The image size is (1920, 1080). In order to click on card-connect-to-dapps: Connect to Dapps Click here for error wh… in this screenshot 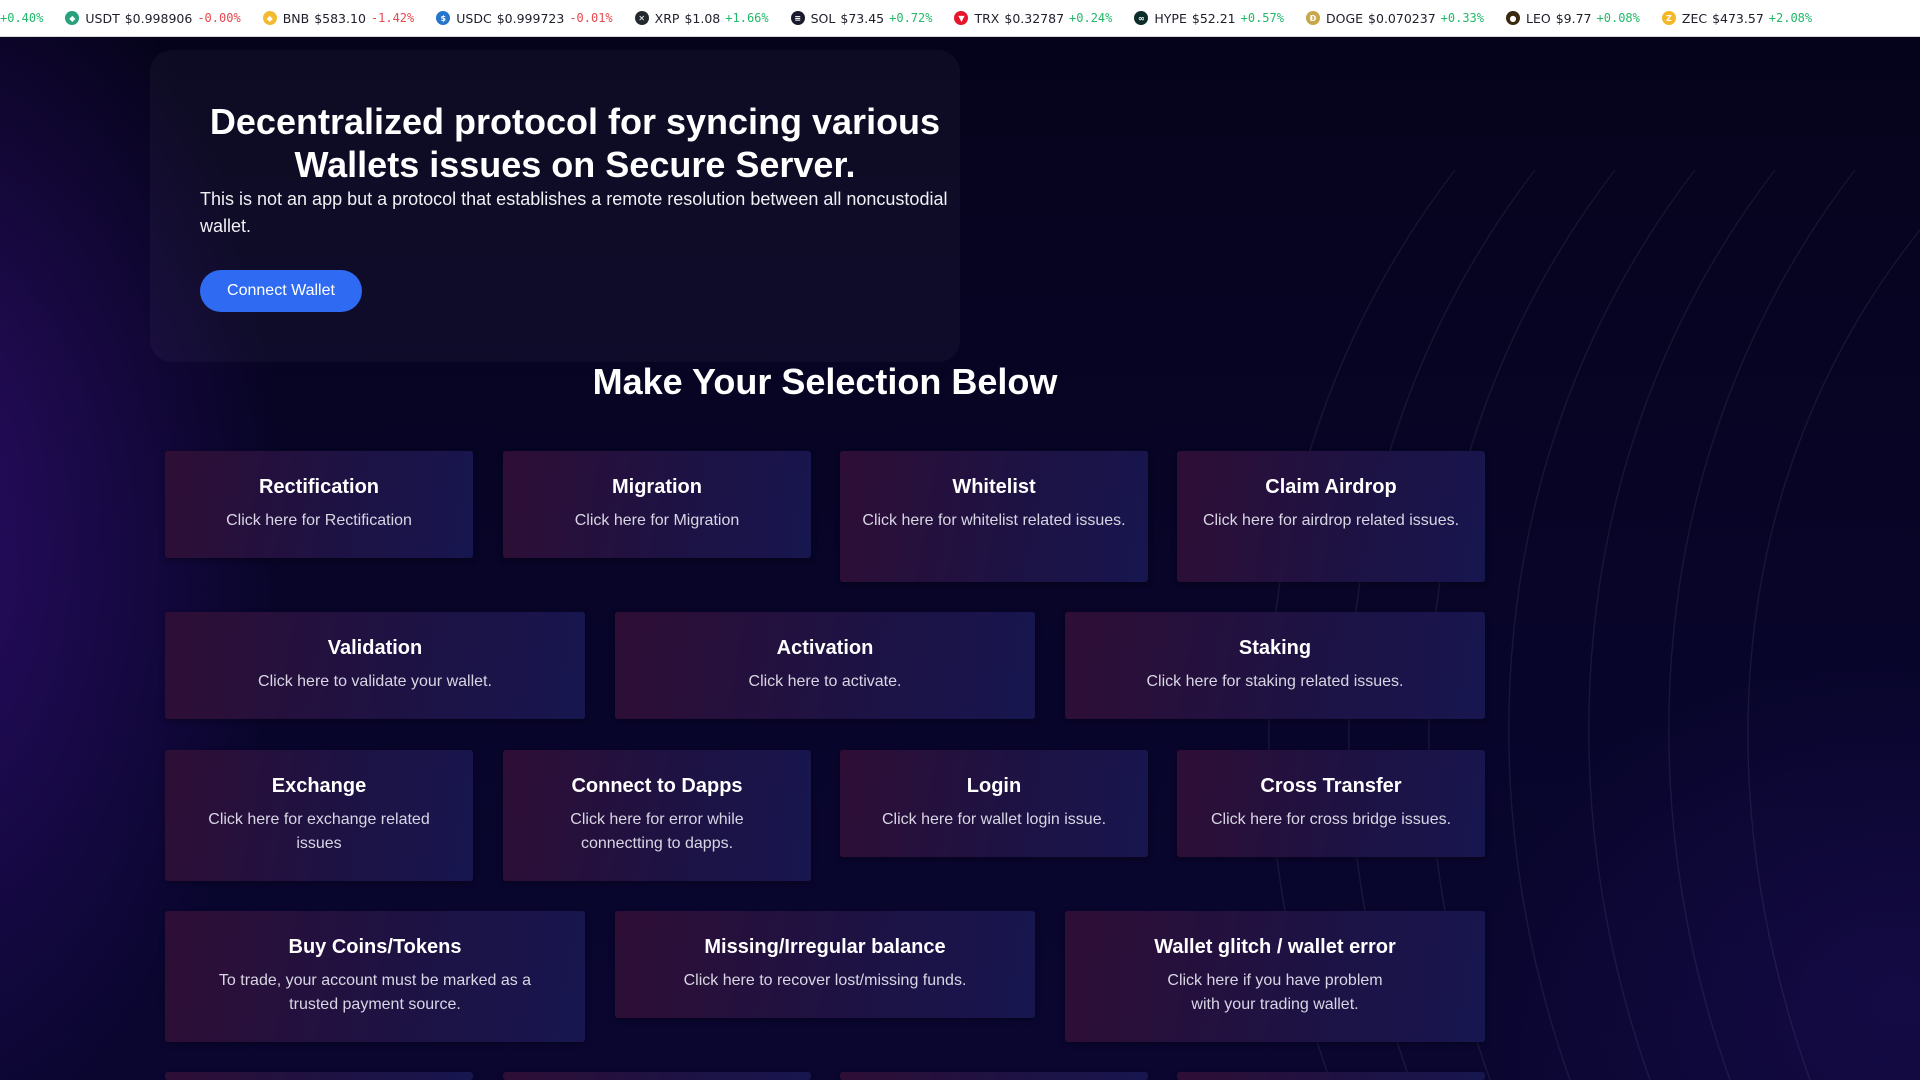, I will do `click(657, 815)`.